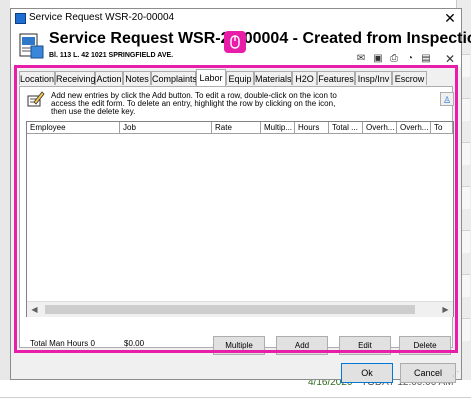 The width and height of the screenshot is (471, 418). Describe the element at coordinates (410, 59) in the screenshot. I see `clock-icon: ◔` at that location.